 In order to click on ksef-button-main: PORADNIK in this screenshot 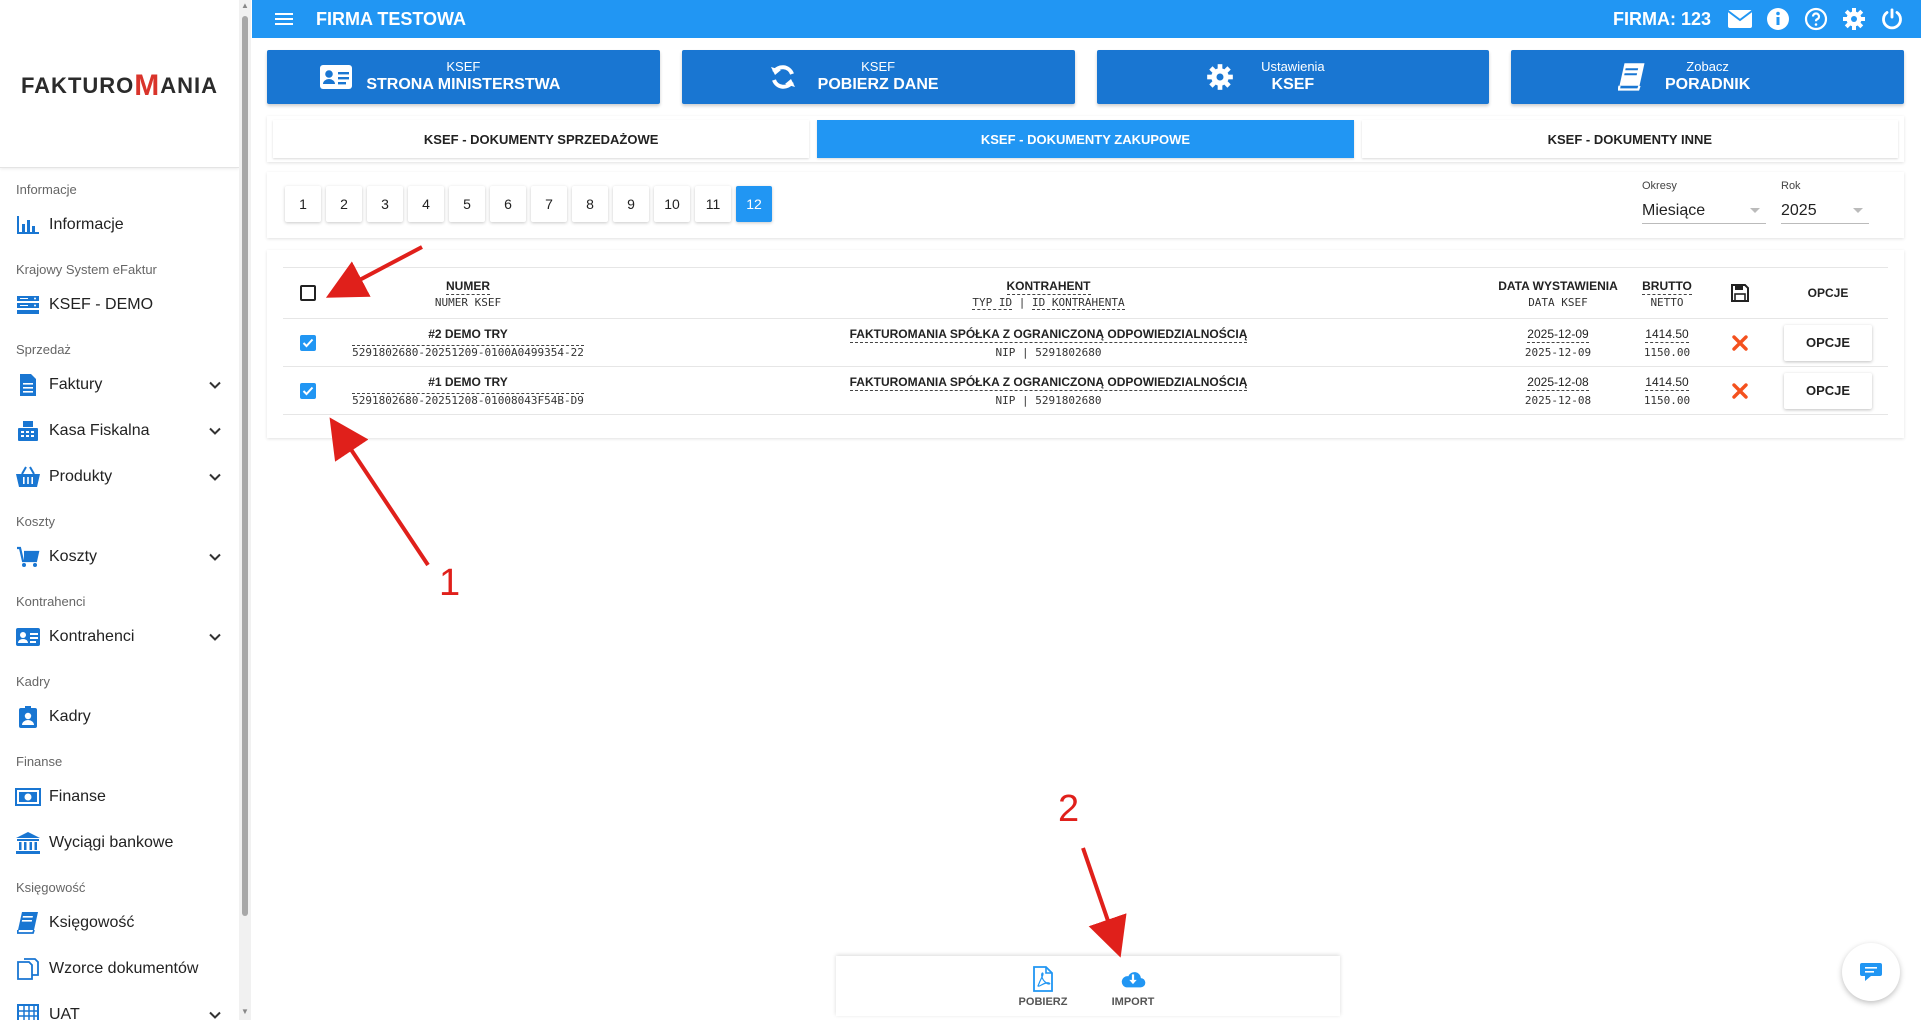, I will do `click(1707, 85)`.